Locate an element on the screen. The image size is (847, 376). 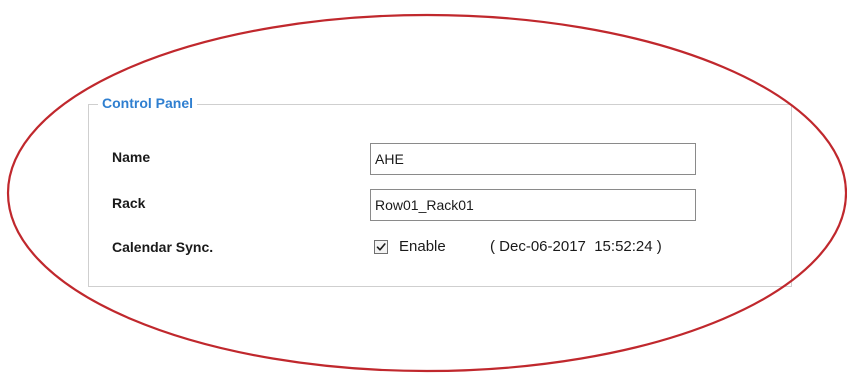
enable-checkbox is located at coordinates (381, 247).